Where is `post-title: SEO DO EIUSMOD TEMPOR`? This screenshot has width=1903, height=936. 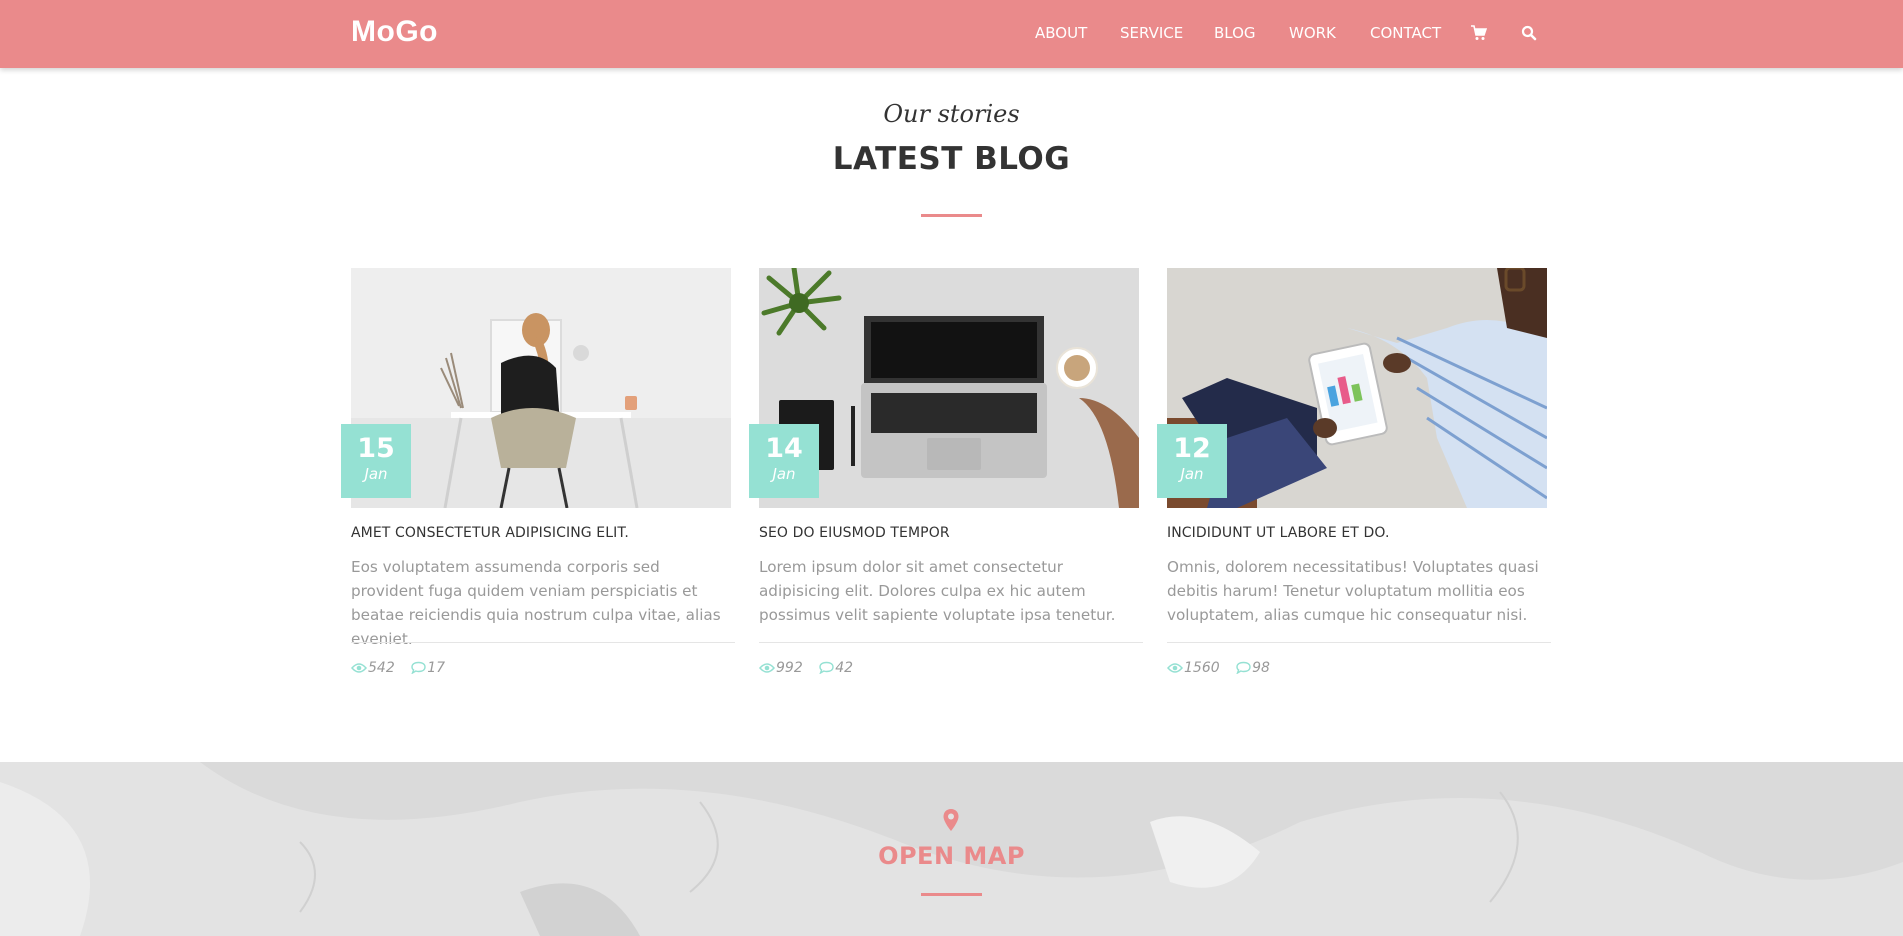
post-title: SEO DO EIUSMOD TEMPOR is located at coordinates (949, 533).